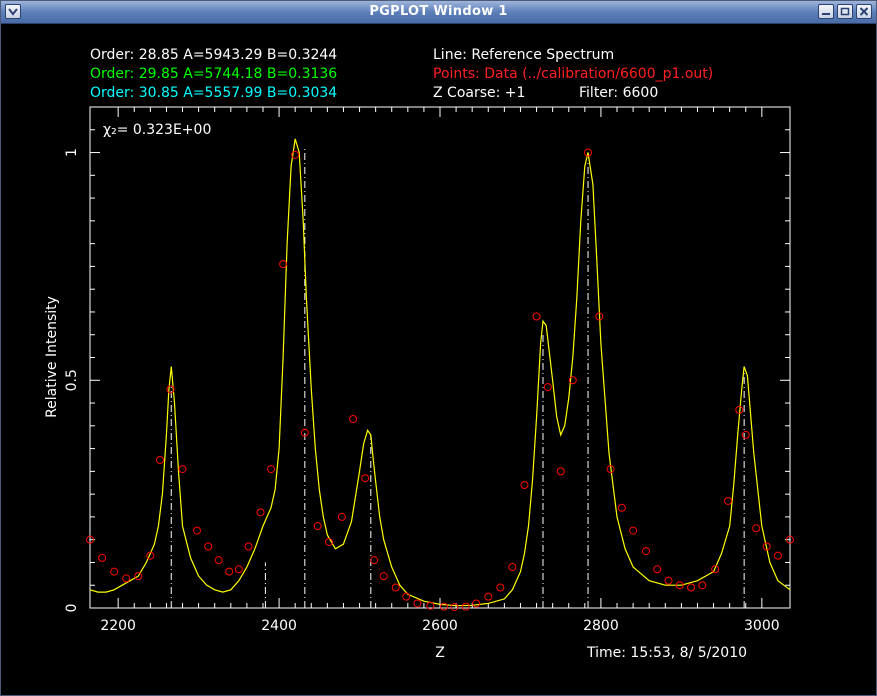  I want to click on order-line-2: Order: 29.85 A=5744.18 B=0.3136, so click(213, 74).